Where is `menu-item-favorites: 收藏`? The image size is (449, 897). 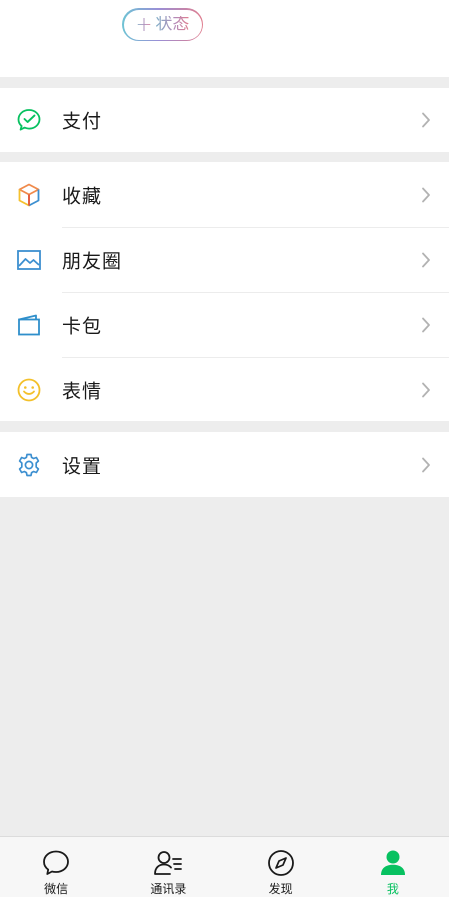 menu-item-favorites: 收藏 is located at coordinates (224, 194).